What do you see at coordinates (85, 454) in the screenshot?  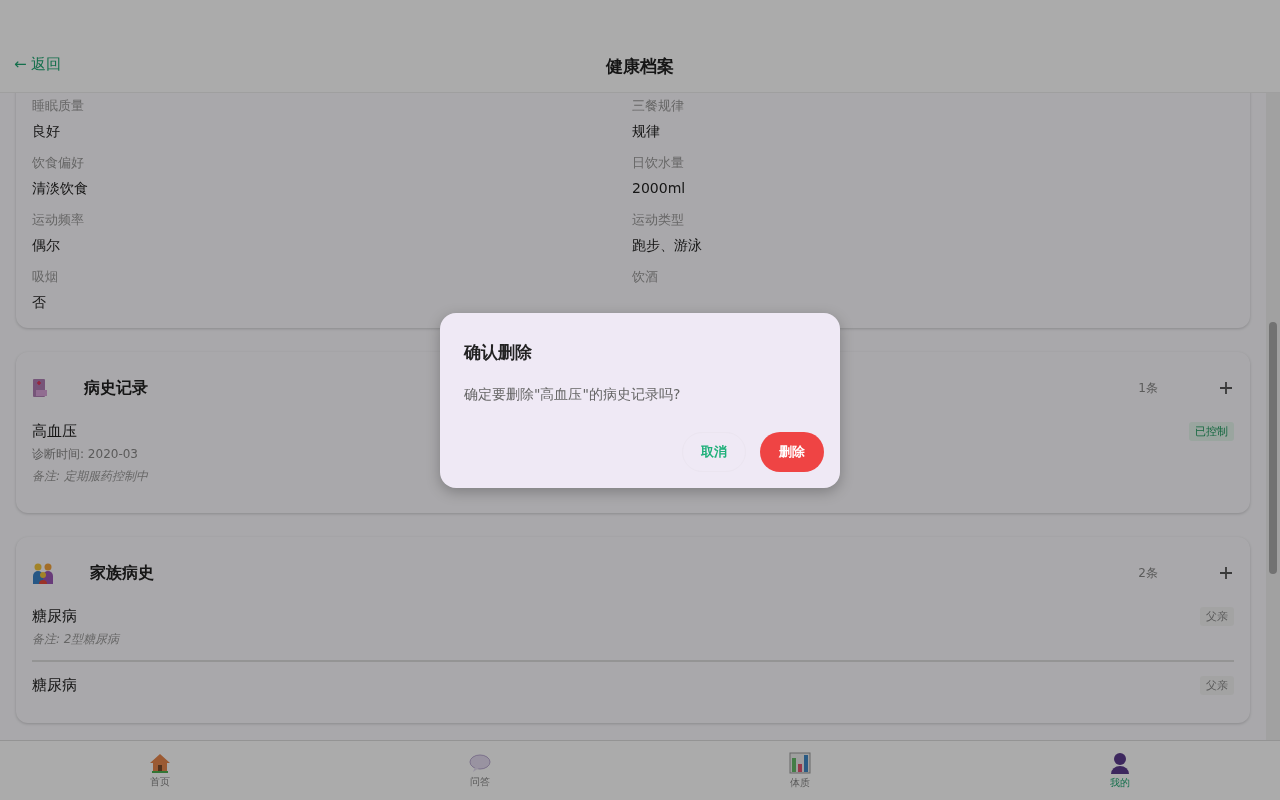 I see `diagnosis-date: 诊断时间: 2020-03` at bounding box center [85, 454].